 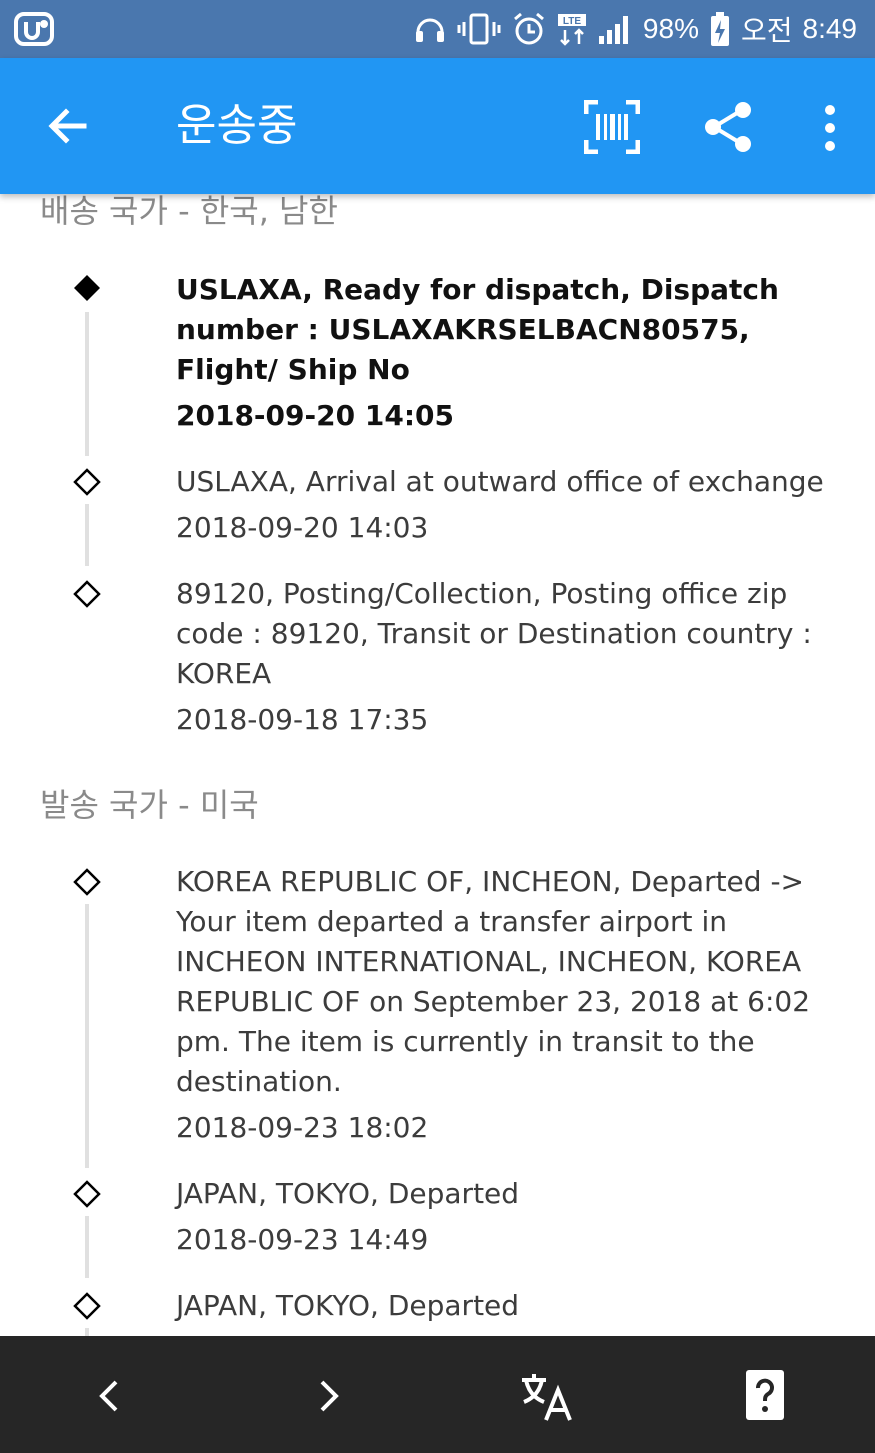 What do you see at coordinates (302, 527) in the screenshot?
I see `event-date: 2018-09-20 14:03` at bounding box center [302, 527].